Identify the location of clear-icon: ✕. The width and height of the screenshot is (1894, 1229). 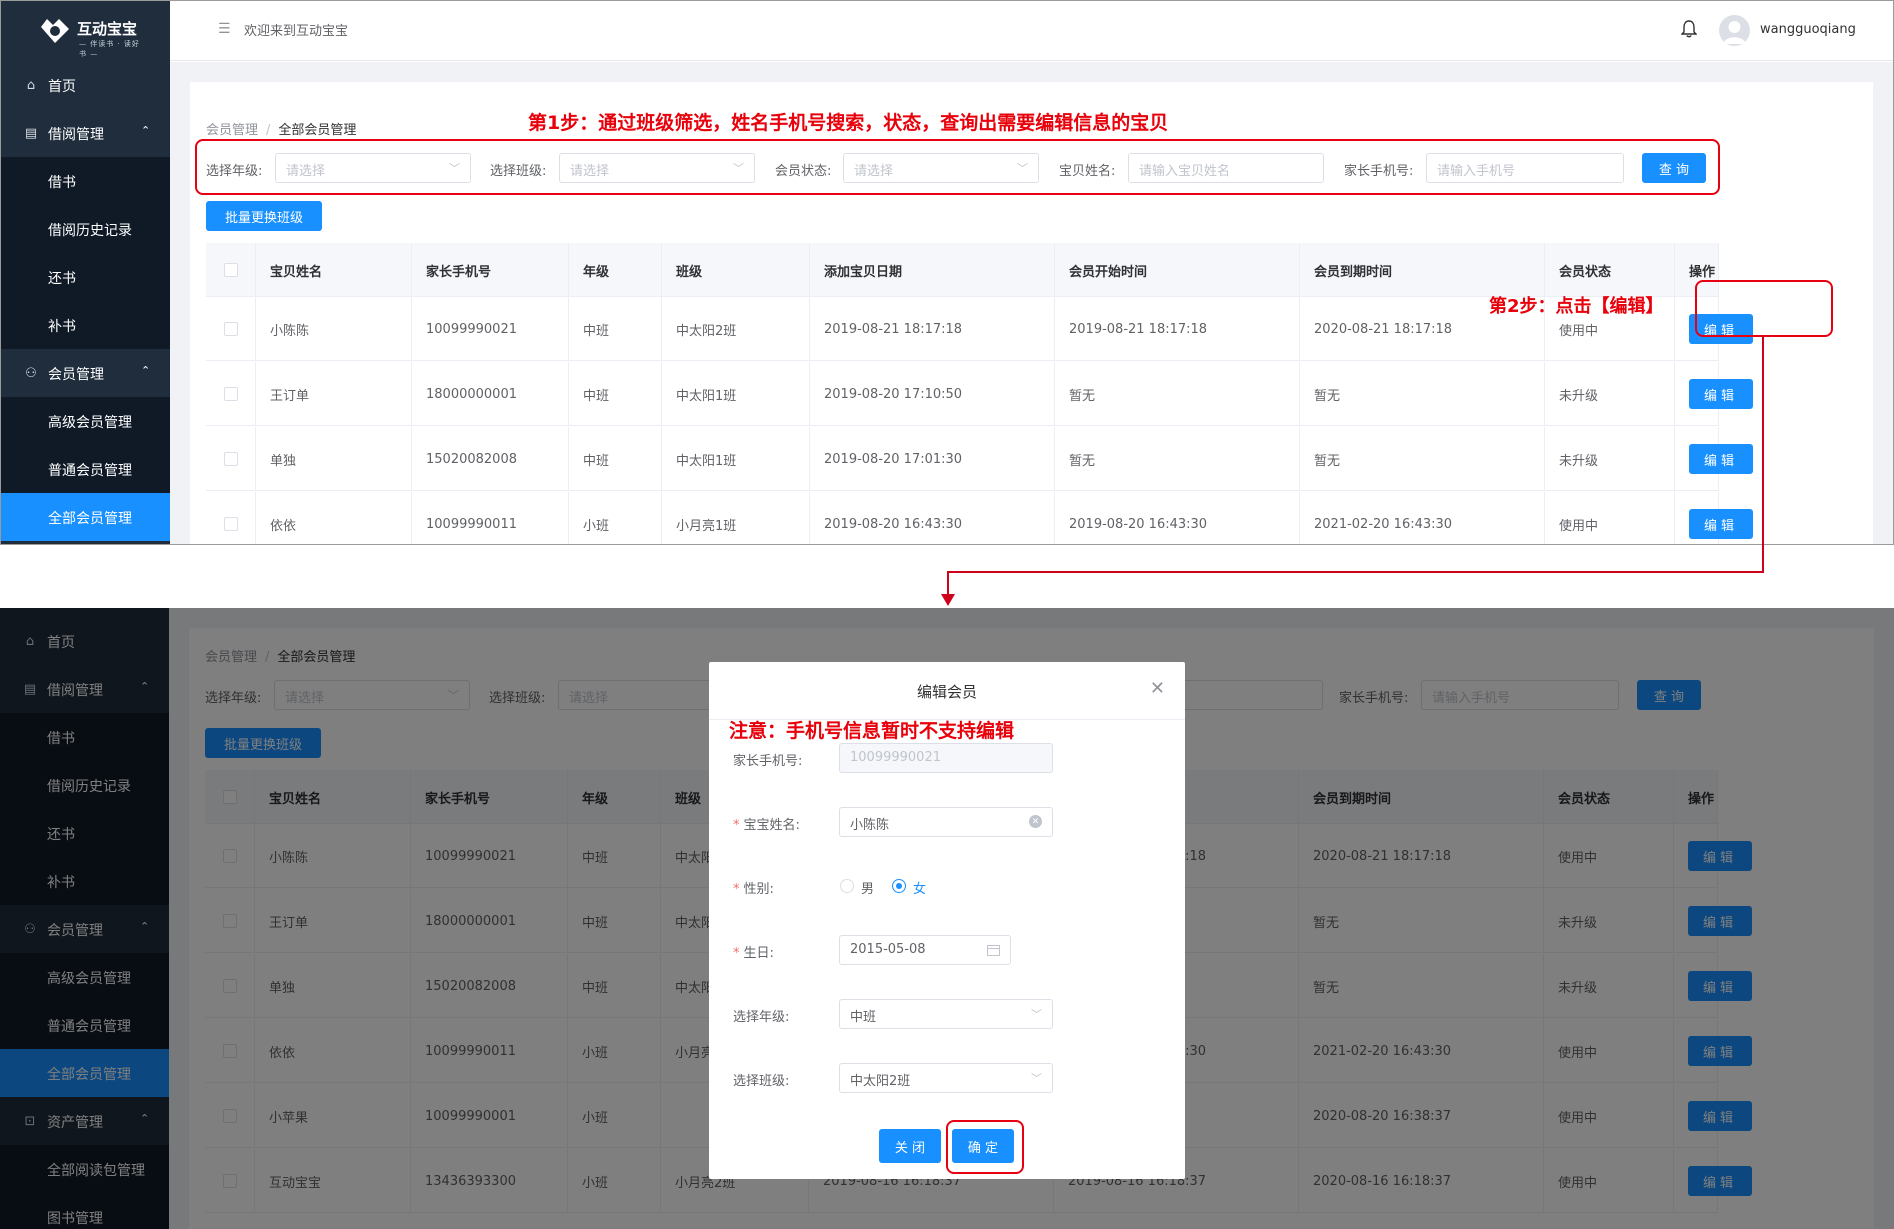
(1035, 821).